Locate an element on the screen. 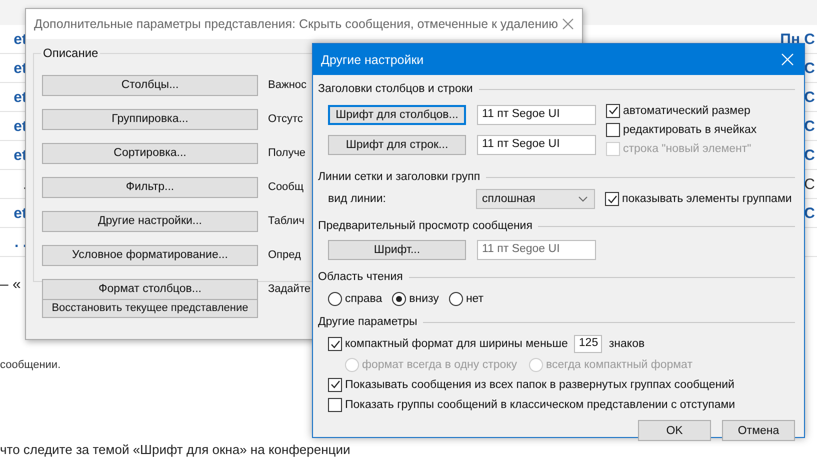 This screenshot has width=817, height=457. body-text: – « is located at coordinates (10, 284).